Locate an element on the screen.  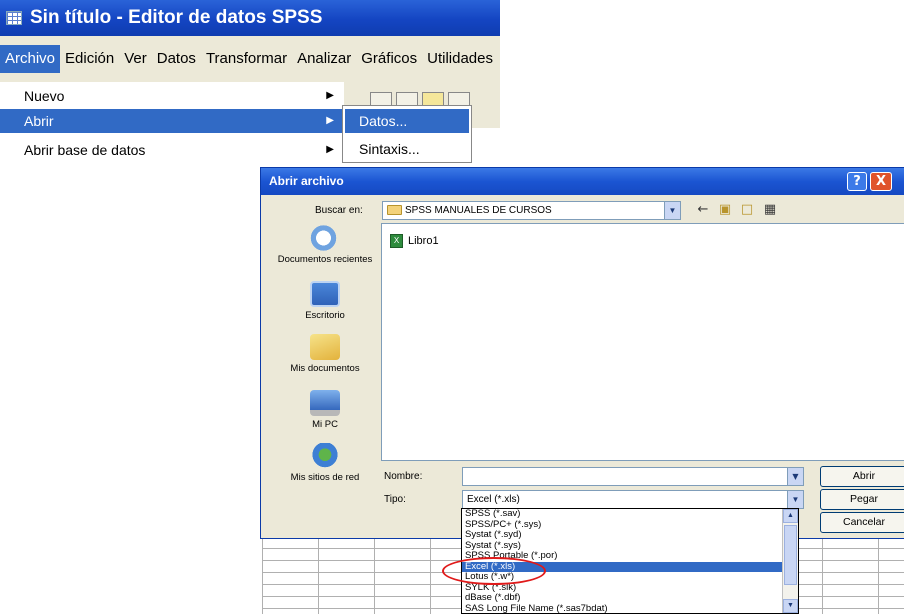
place-label: Documentos recientes is located at coordinates (325, 259).